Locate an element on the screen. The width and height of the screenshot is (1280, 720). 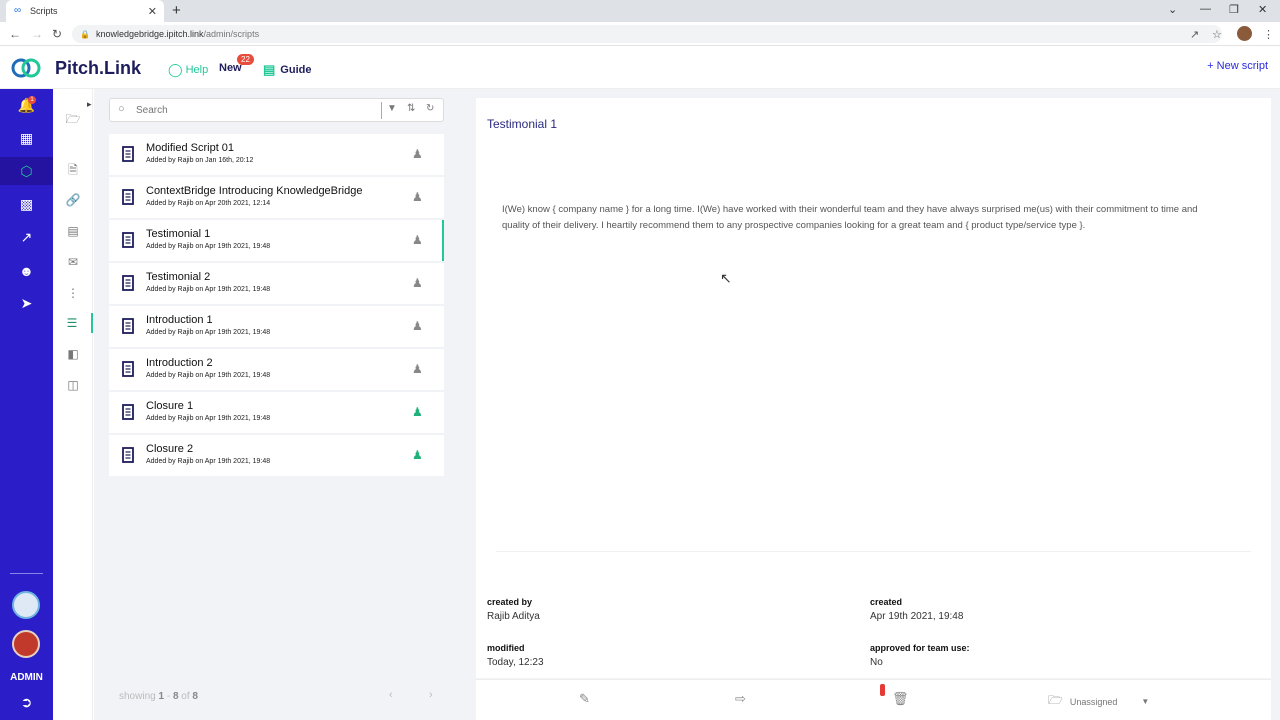
logout-button: ➲ is located at coordinates (26, 702).